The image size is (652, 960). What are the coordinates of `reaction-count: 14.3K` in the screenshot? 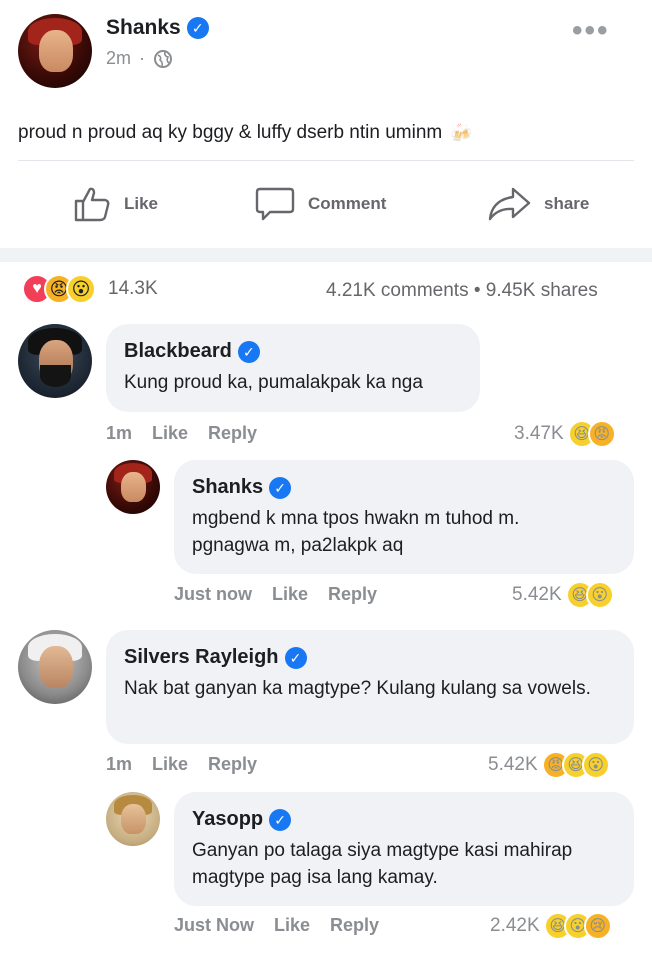 It's located at (133, 288).